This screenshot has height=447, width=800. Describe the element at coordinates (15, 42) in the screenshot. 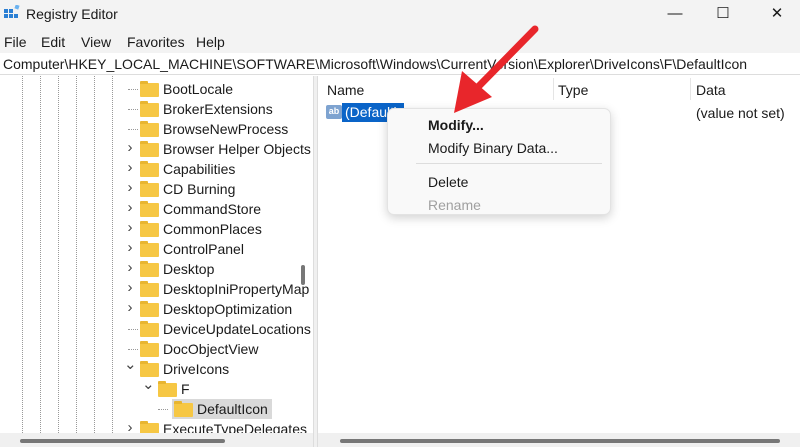

I see `menu-file: File` at that location.